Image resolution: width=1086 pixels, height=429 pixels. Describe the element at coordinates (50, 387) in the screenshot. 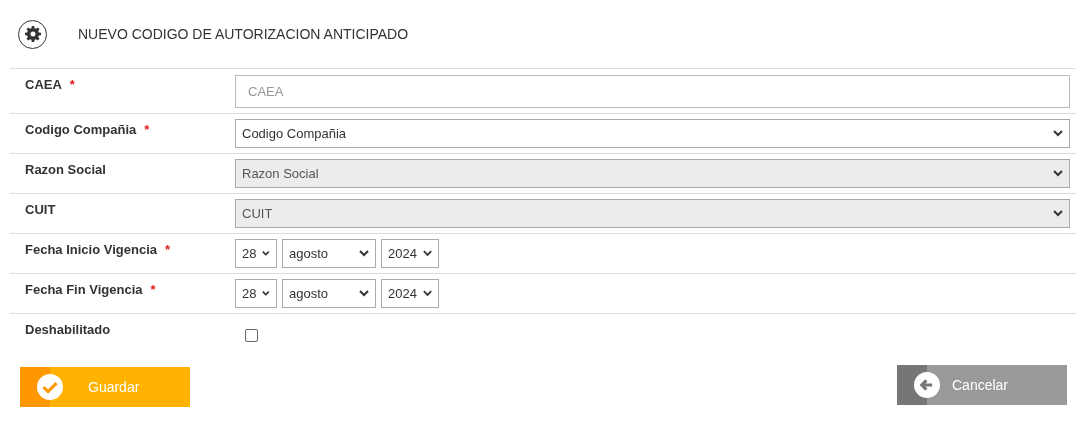

I see `check-icon` at that location.